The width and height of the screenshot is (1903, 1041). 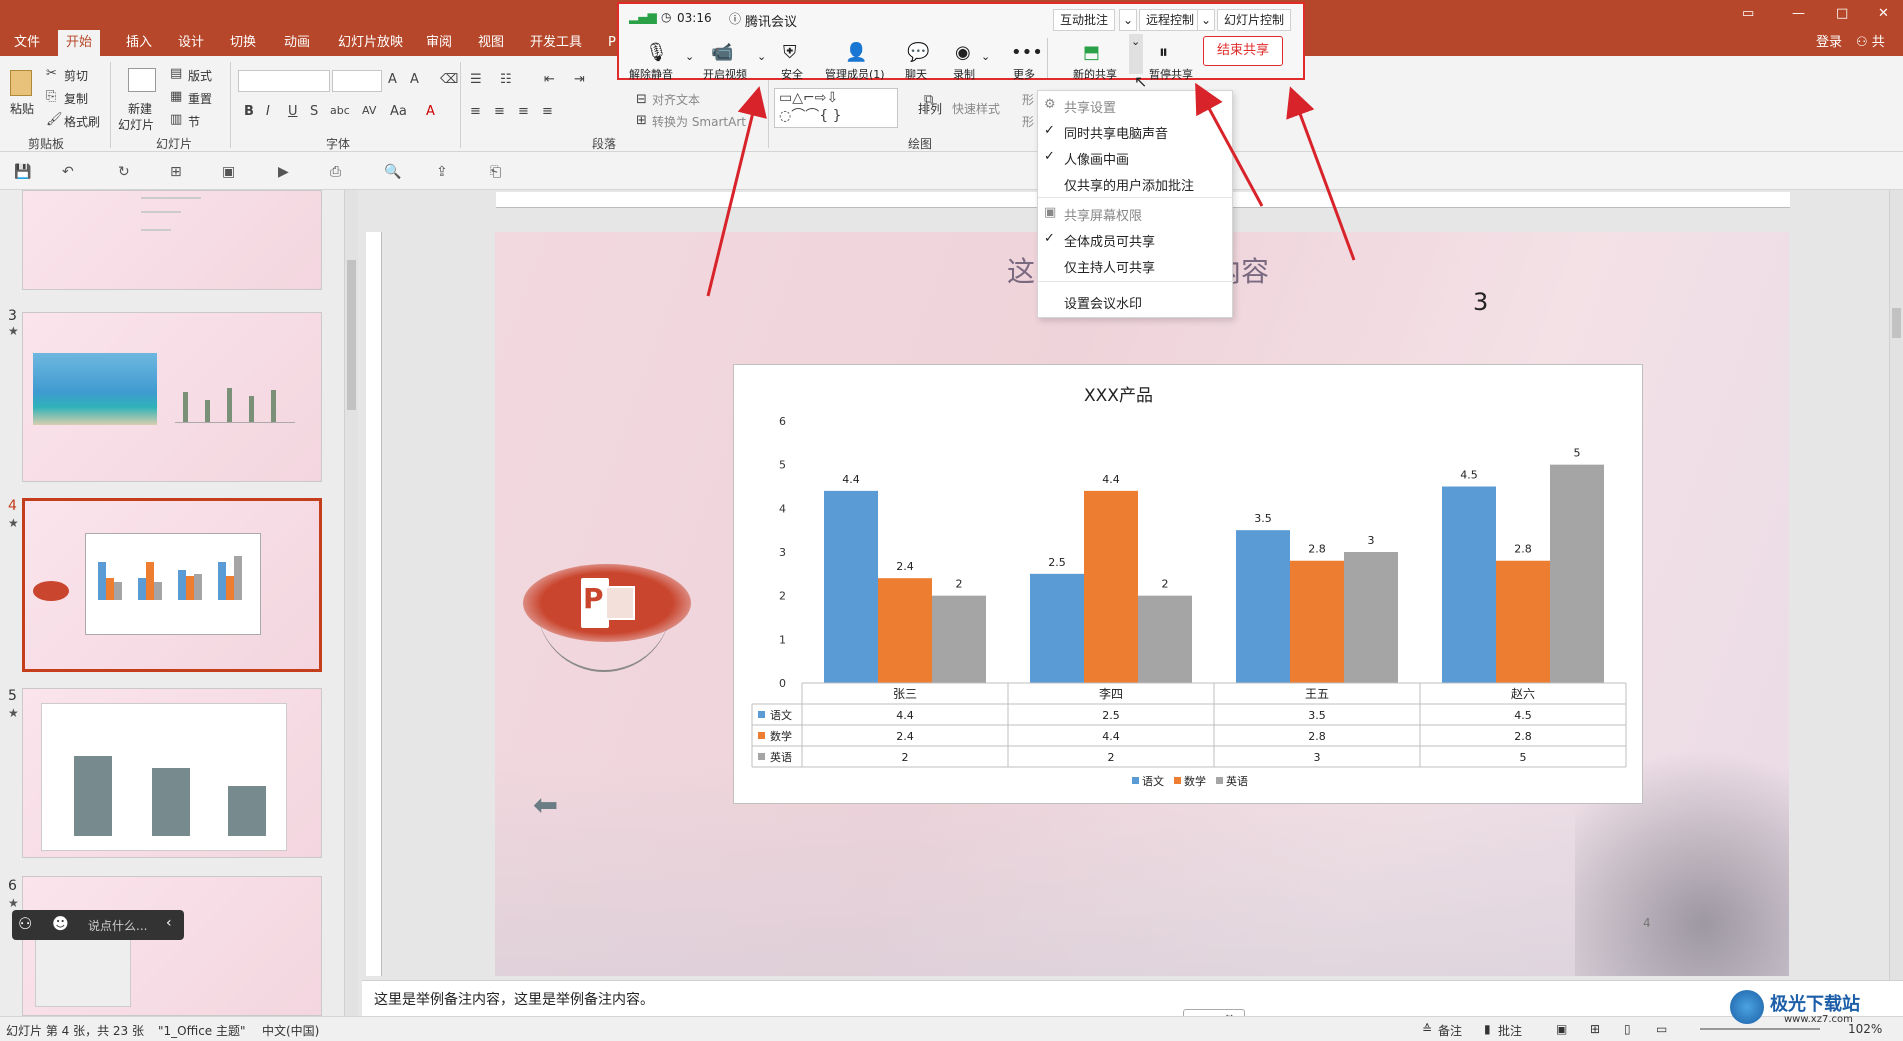 What do you see at coordinates (1031, 189) in the screenshot?
I see `annotation-arrows` at bounding box center [1031, 189].